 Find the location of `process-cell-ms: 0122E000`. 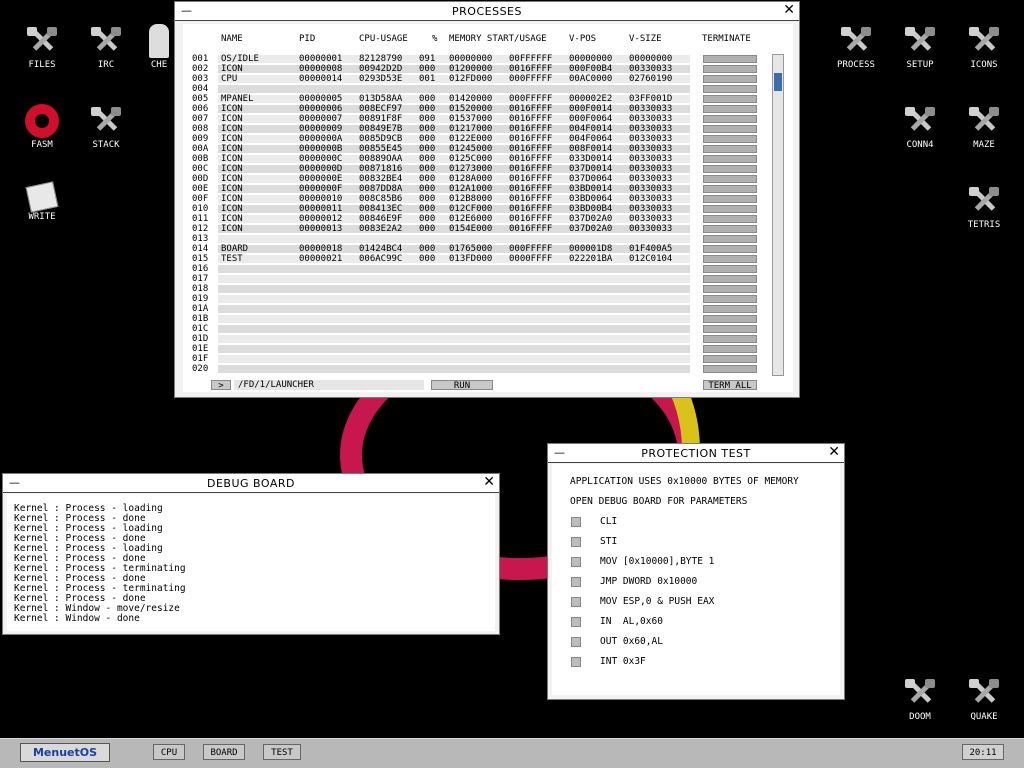

process-cell-ms: 0122E000 is located at coordinates (471, 139).